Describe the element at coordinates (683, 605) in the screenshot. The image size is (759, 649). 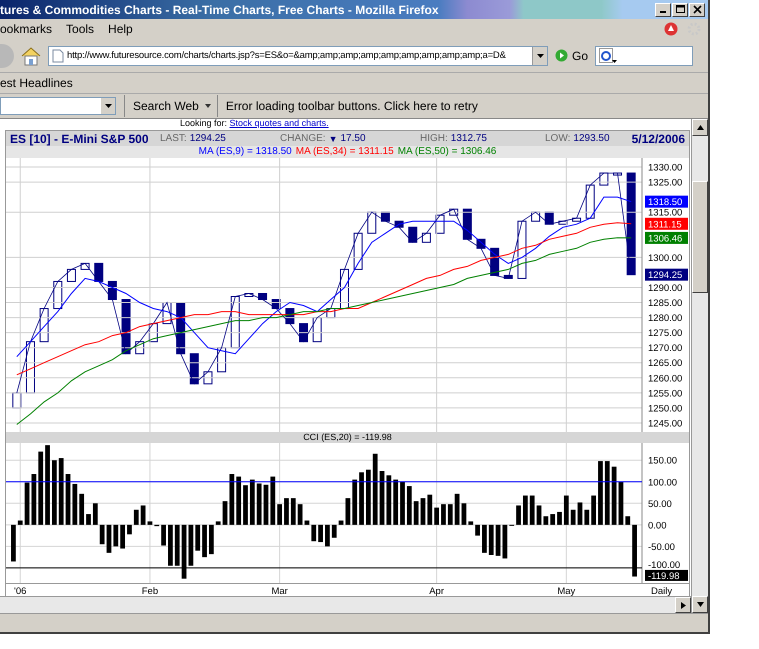
I see `scroll-right-button` at that location.